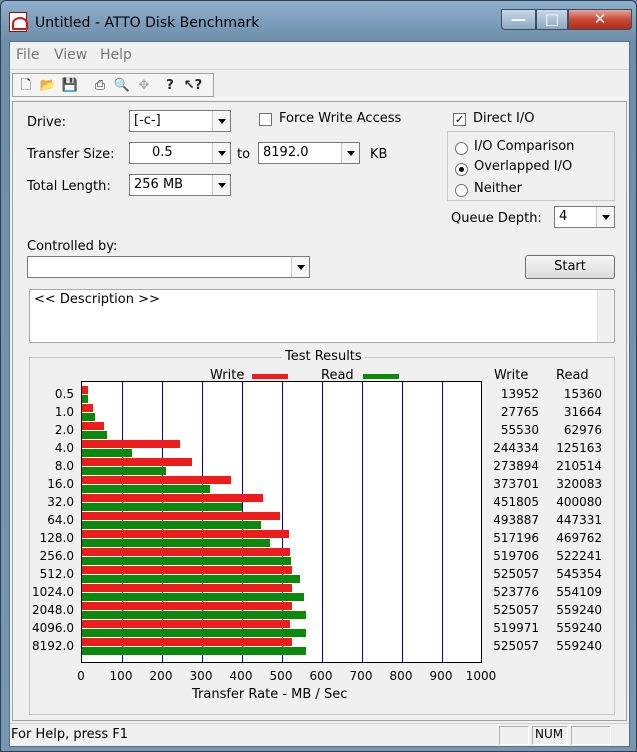 The height and width of the screenshot is (752, 637). I want to click on transfer-from-value: 0.5, so click(162, 152).